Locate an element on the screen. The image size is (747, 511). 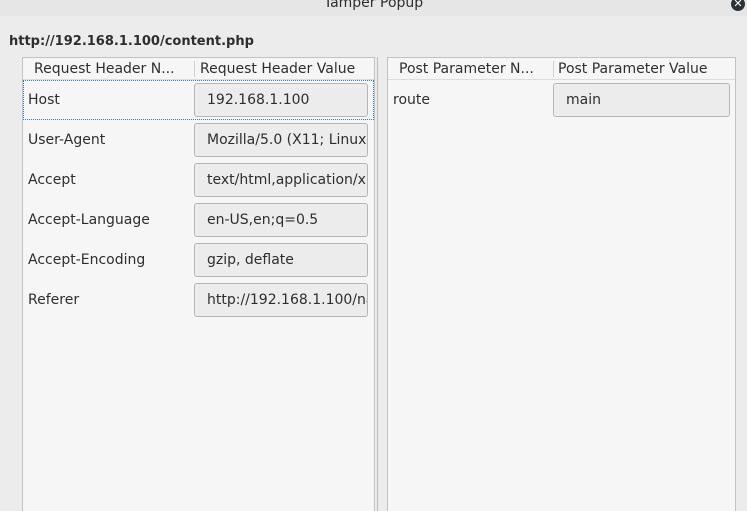
header-row-host: Host 192.168.1.100 is located at coordinates (198, 100).